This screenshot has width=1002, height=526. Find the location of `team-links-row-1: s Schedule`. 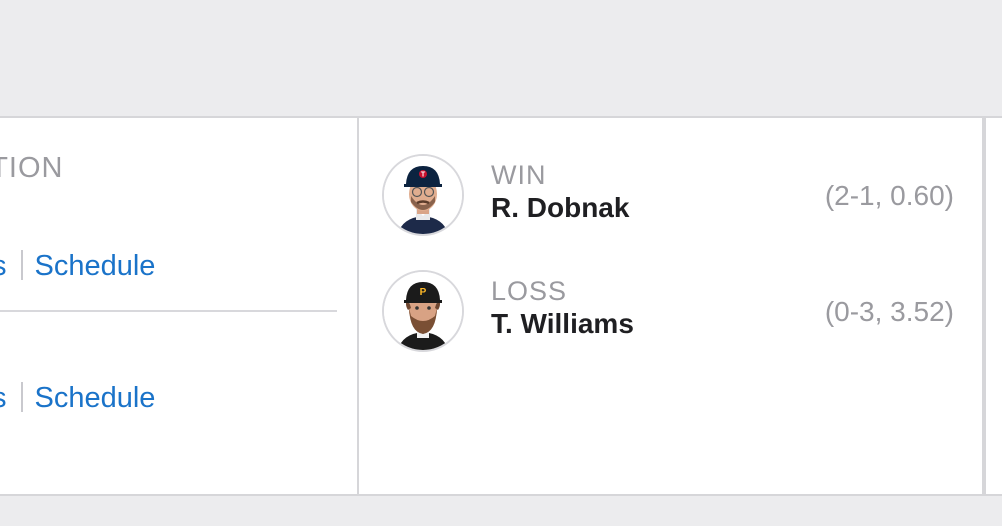

team-links-row-1: s Schedule is located at coordinates (77, 266).